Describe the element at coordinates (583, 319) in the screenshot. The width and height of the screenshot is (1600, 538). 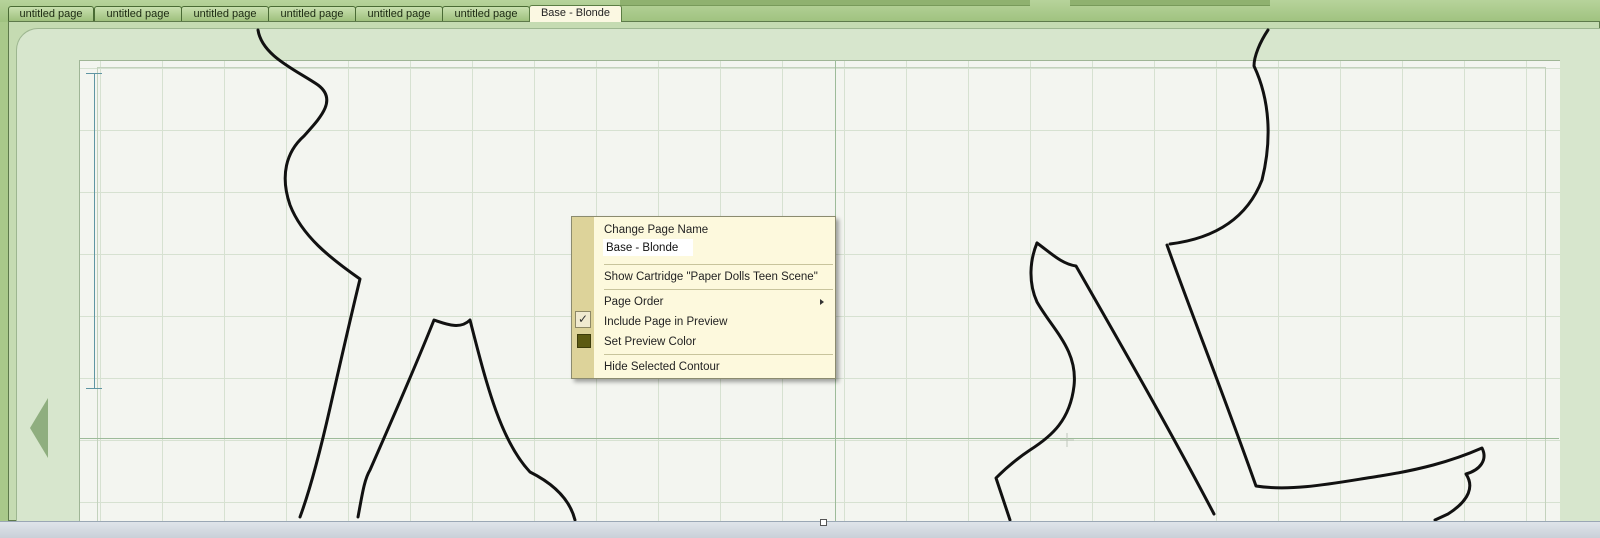
I see `check-icon: ✓` at that location.